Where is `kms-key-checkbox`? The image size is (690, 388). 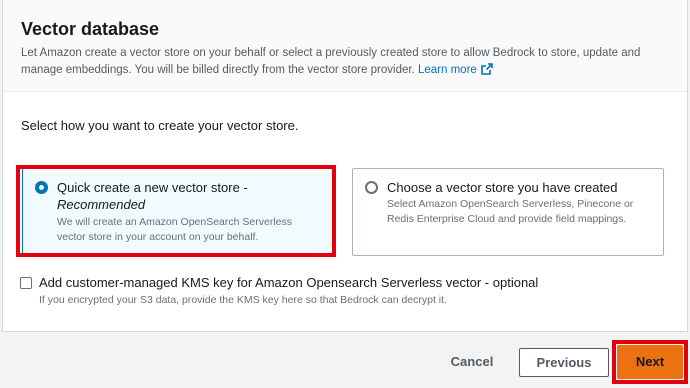 kms-key-checkbox is located at coordinates (26, 283).